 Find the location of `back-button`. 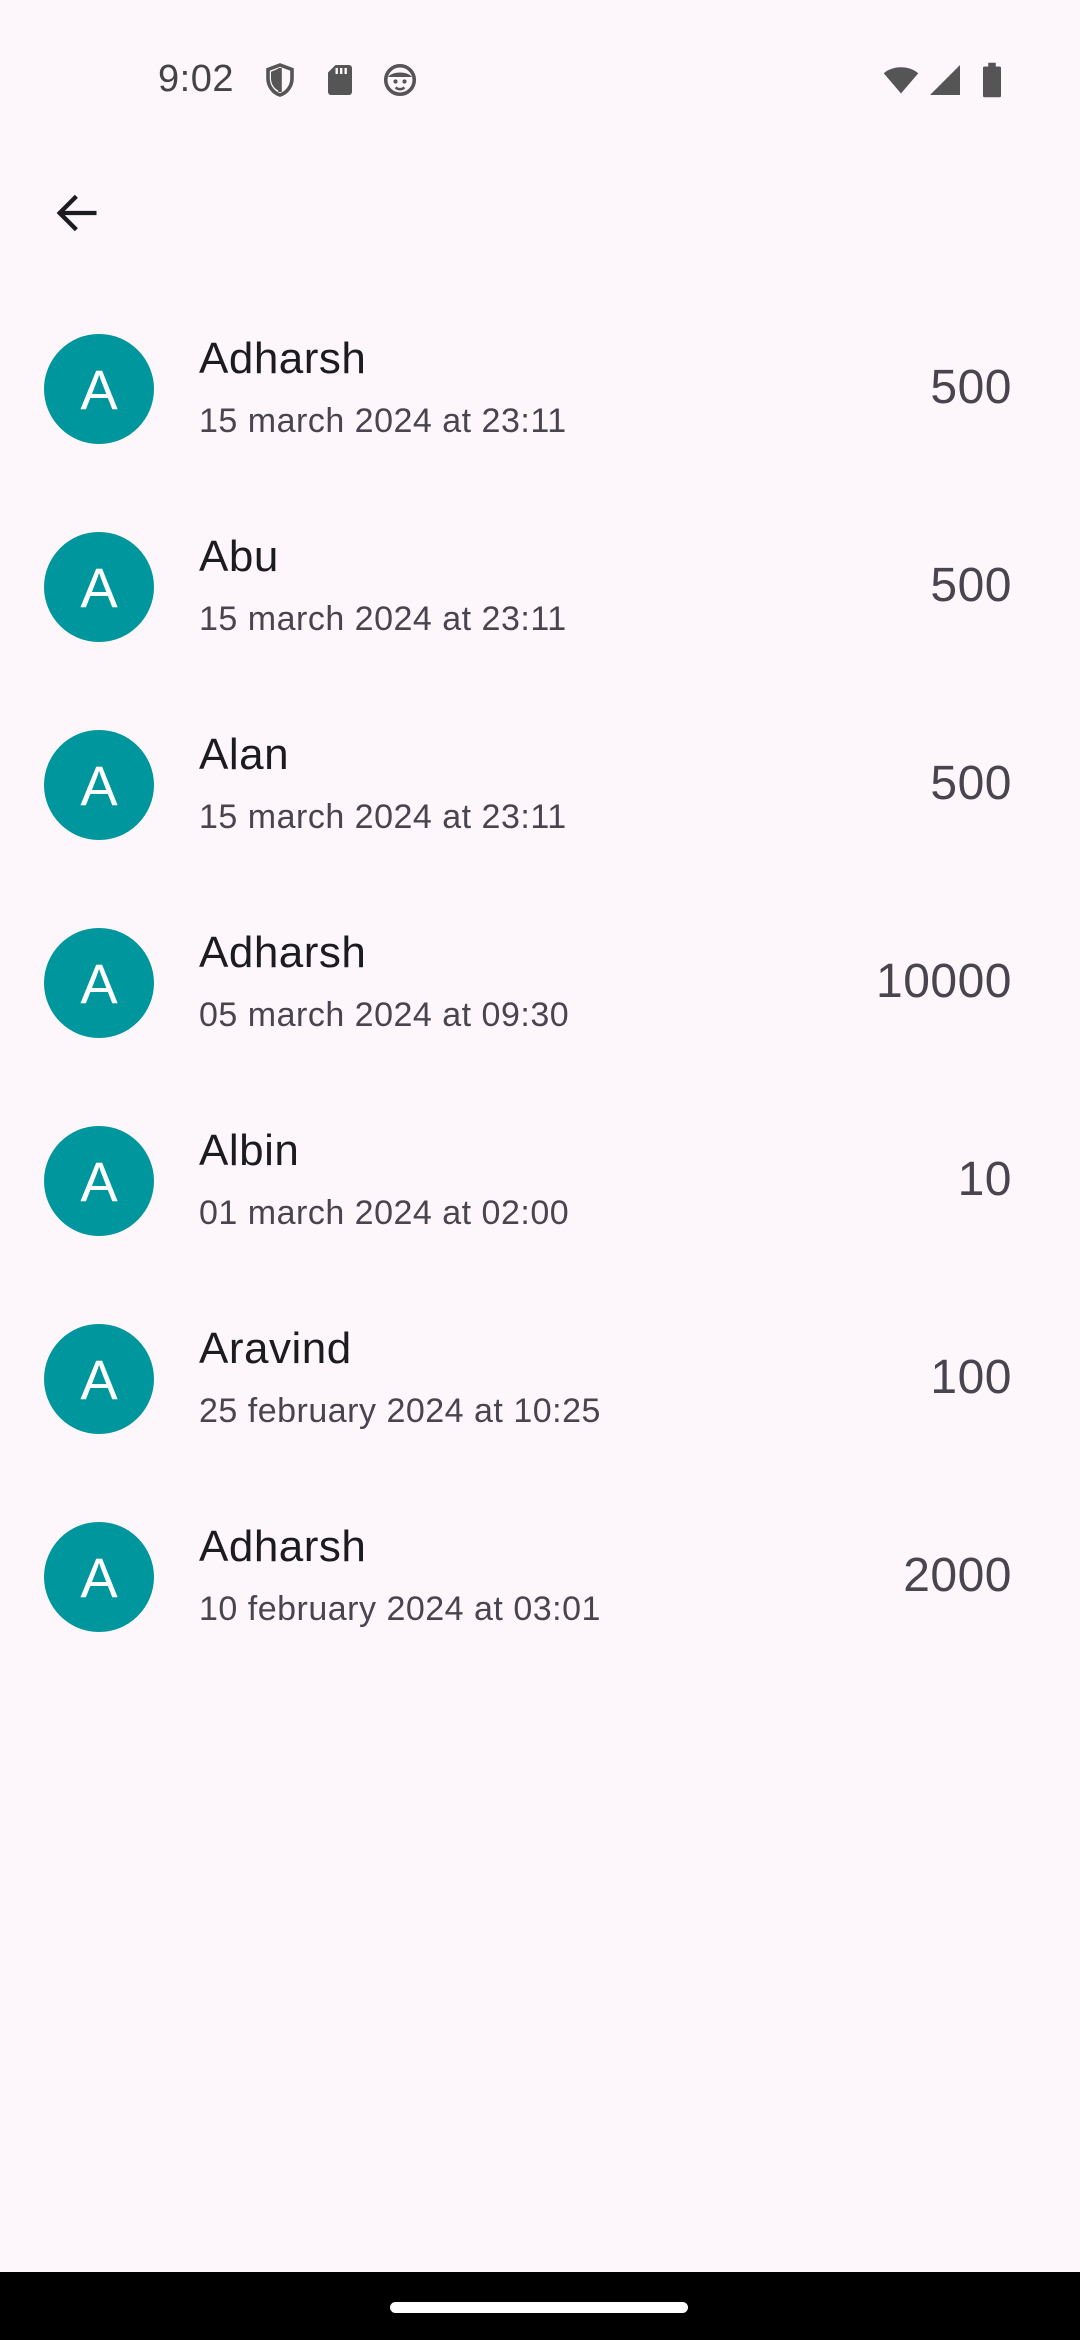

back-button is located at coordinates (77, 213).